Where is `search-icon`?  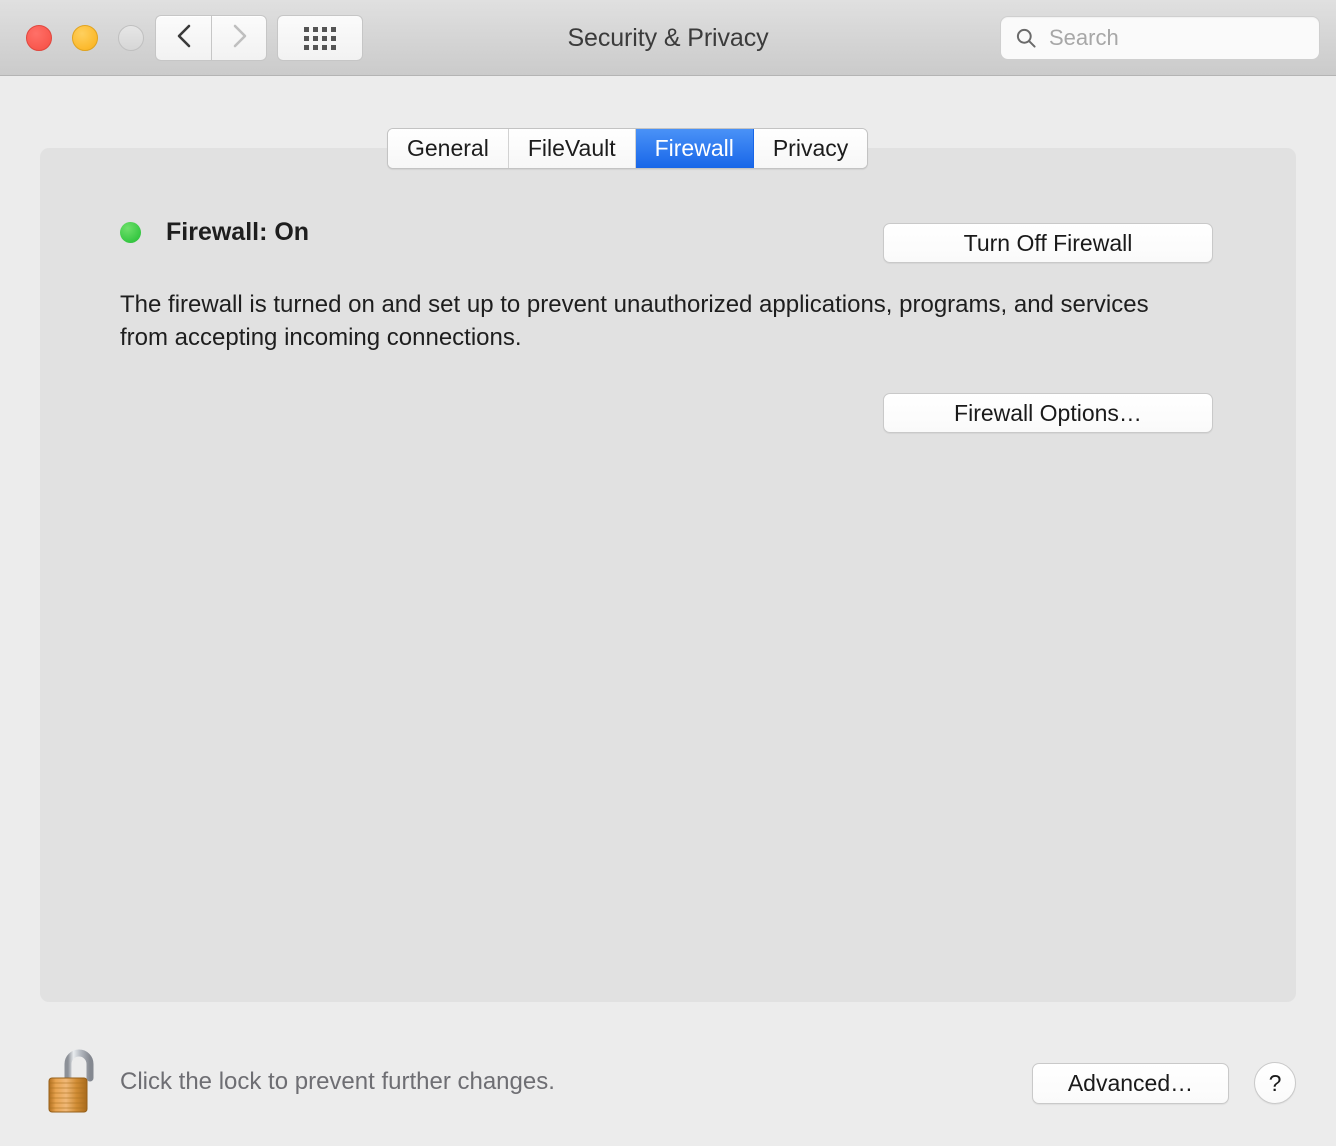 search-icon is located at coordinates (1026, 38).